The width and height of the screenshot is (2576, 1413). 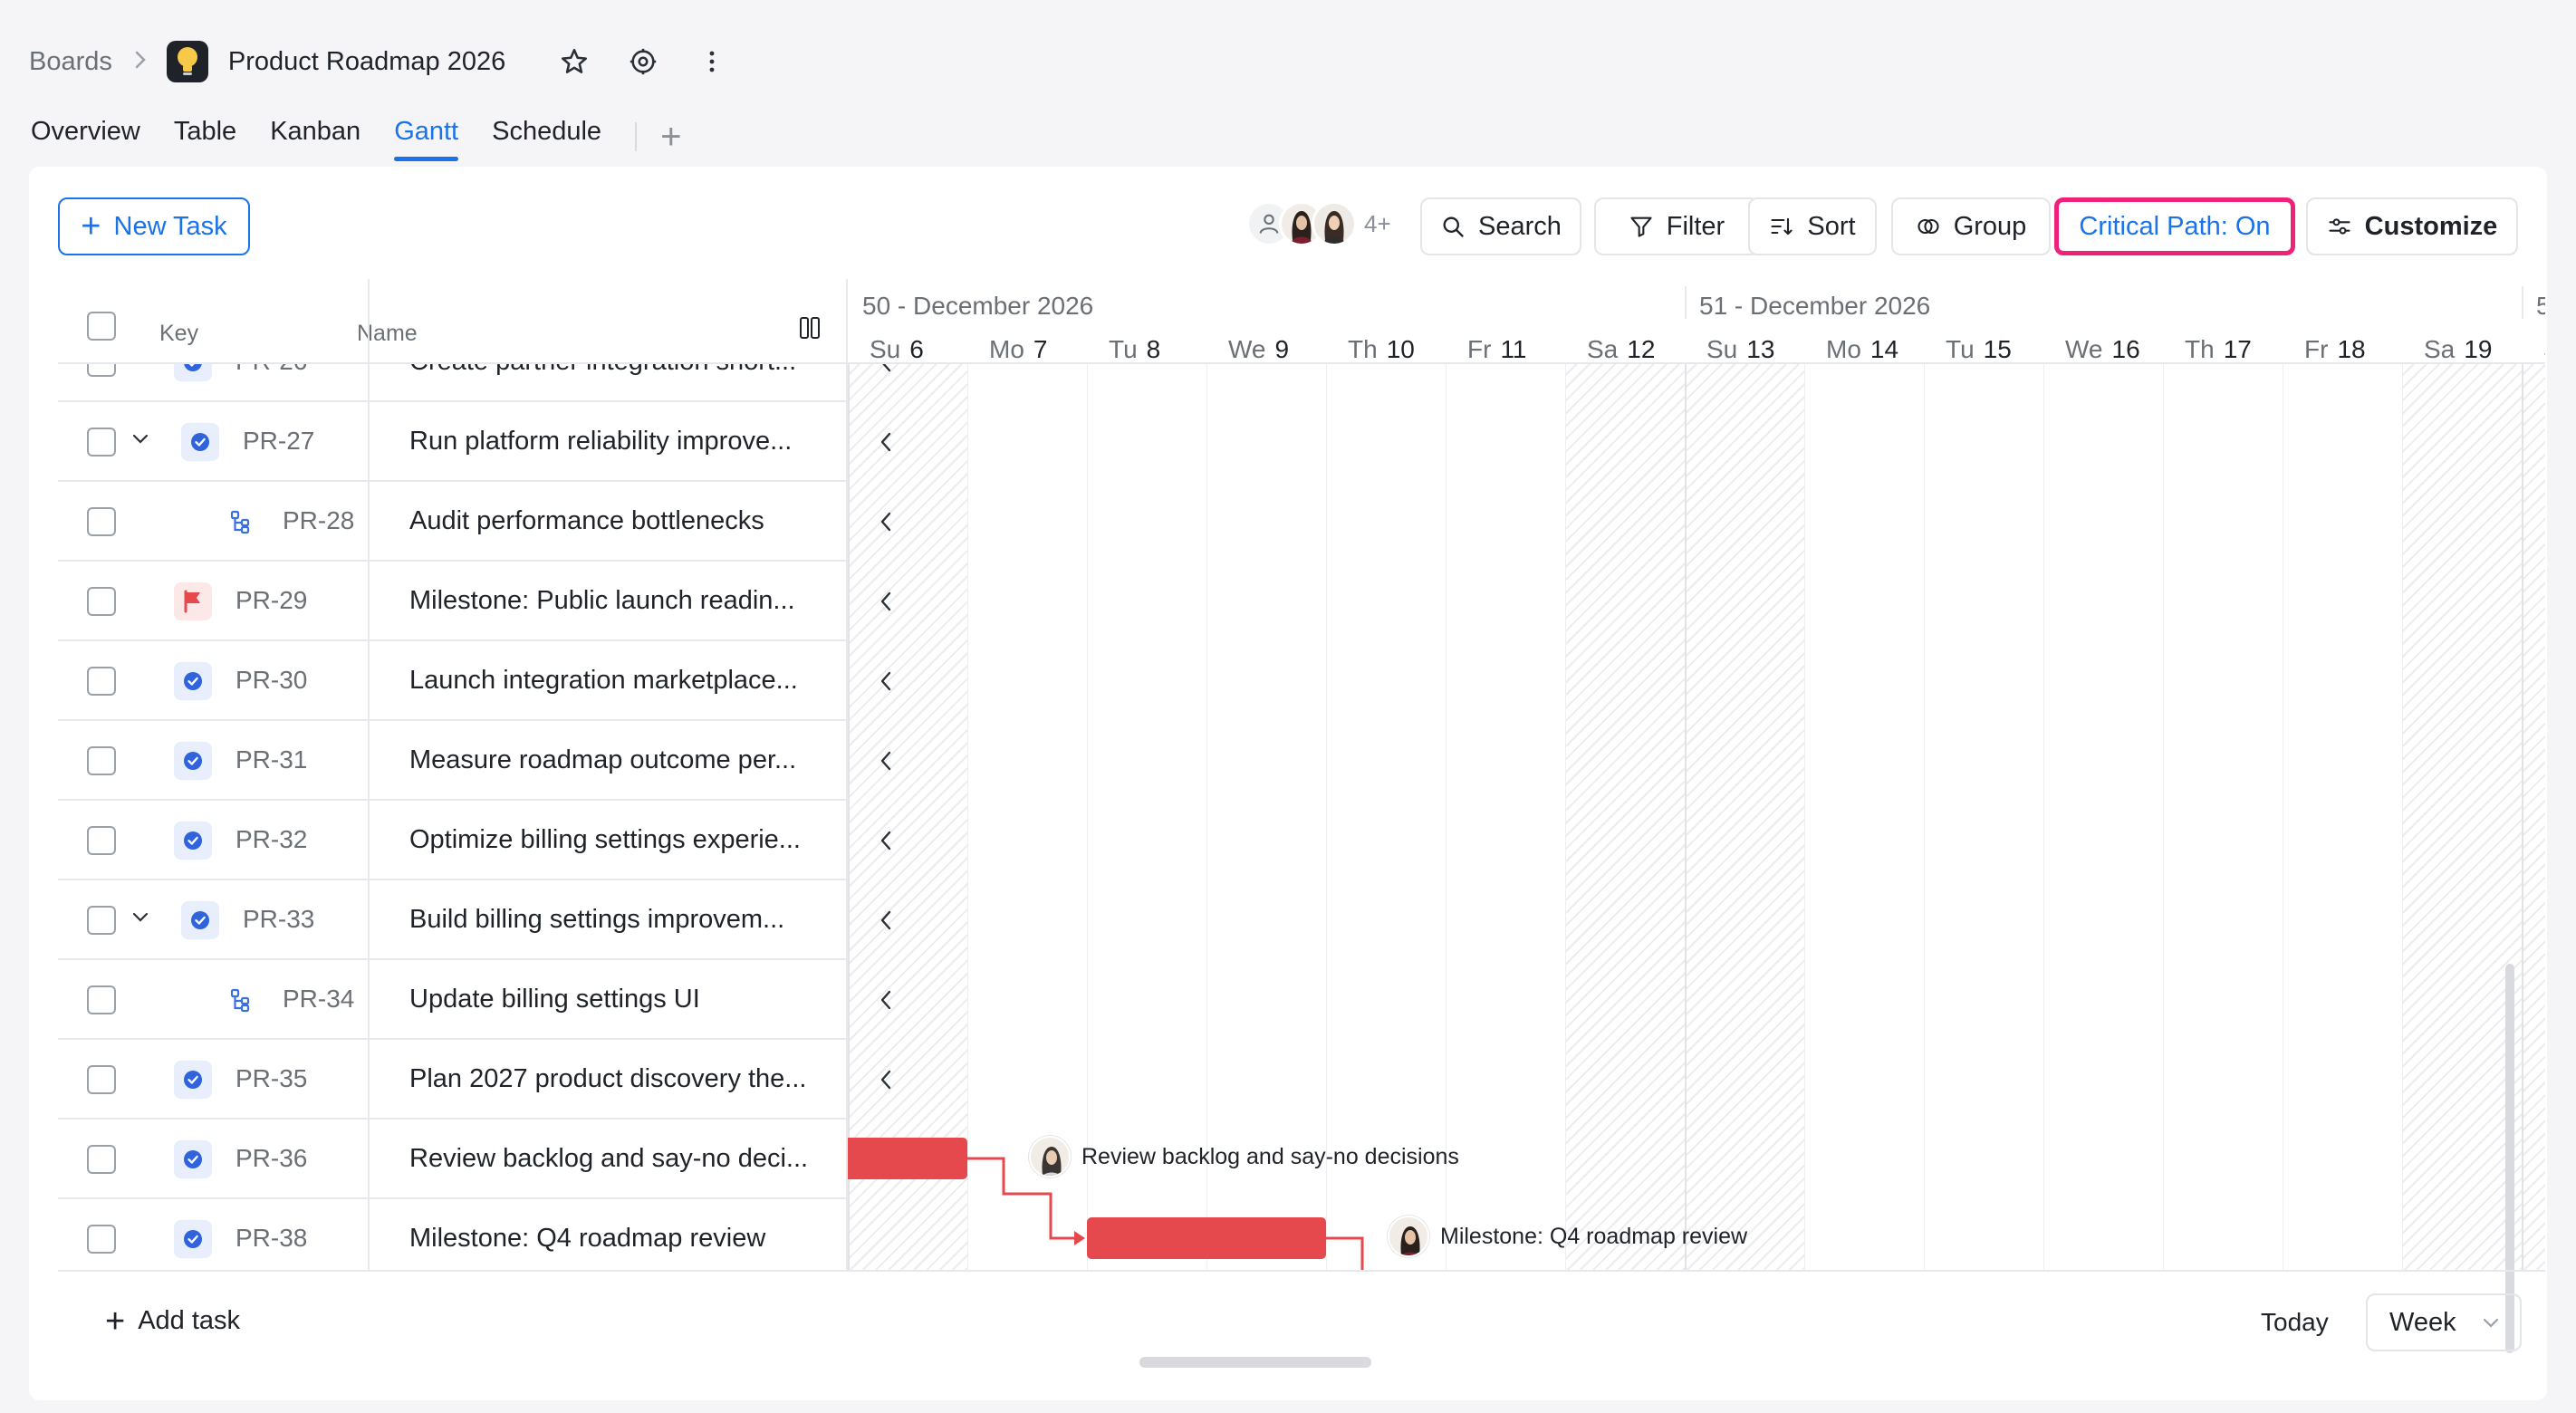 I want to click on filter-button: Filter, so click(x=1676, y=226).